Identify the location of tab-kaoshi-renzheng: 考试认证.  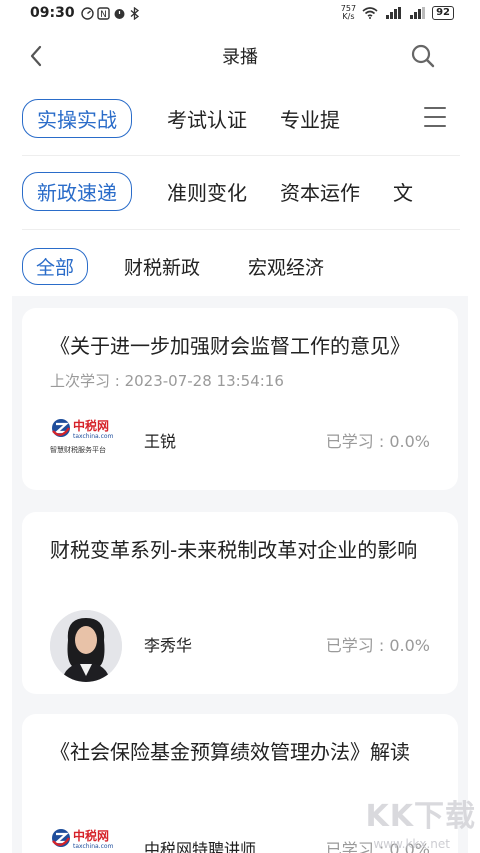
(207, 118).